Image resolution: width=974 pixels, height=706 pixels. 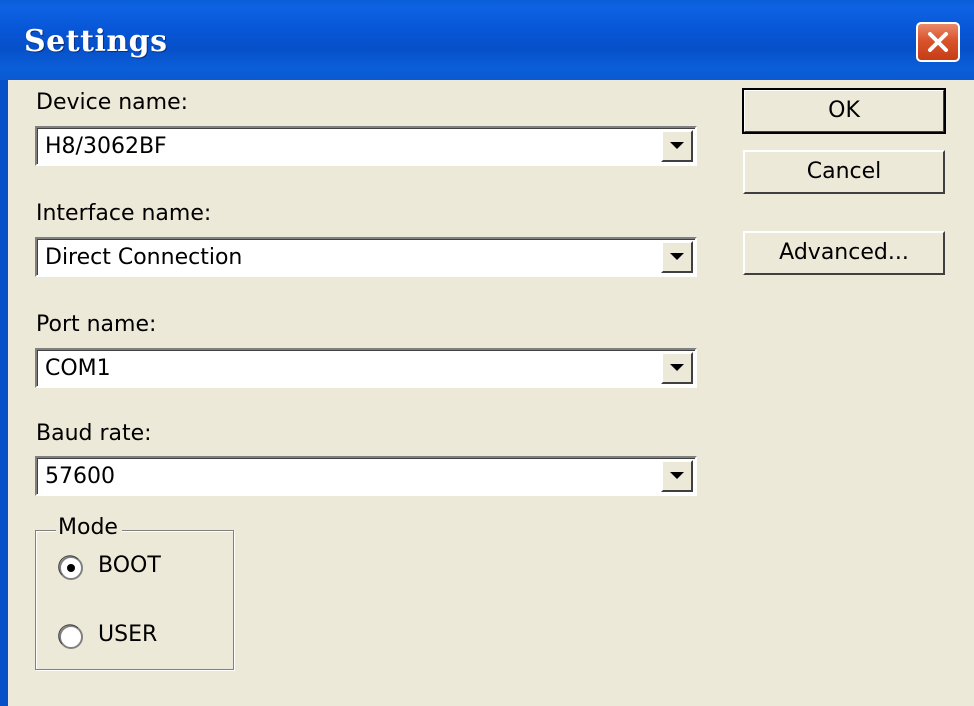 I want to click on radio-unselected-icon, so click(x=71, y=637).